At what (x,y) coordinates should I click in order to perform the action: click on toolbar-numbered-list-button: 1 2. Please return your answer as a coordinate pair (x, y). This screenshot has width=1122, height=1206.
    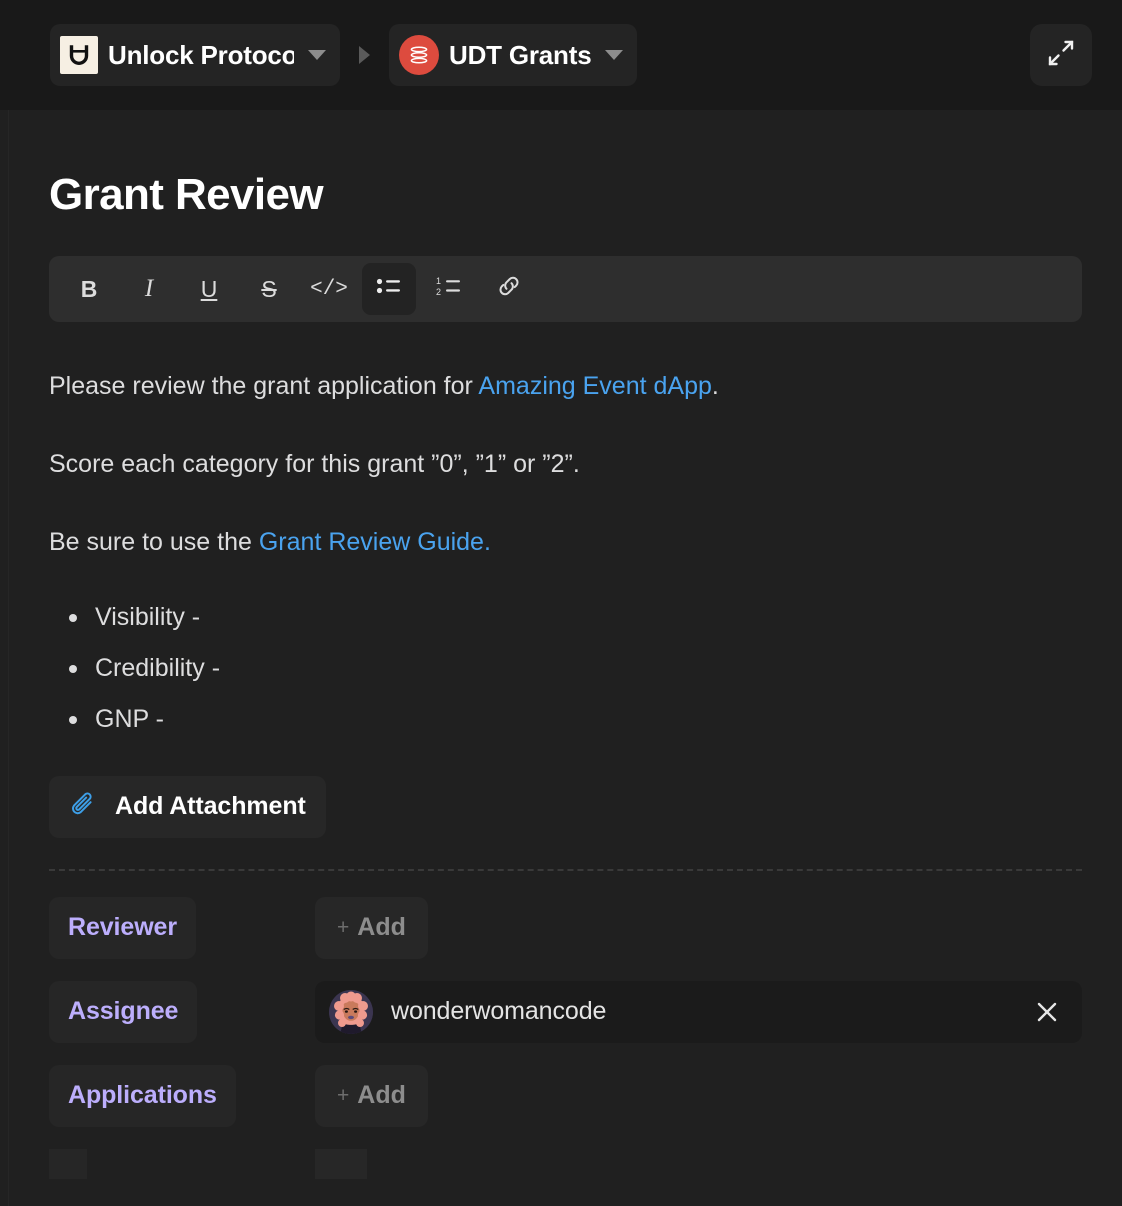
    Looking at the image, I should click on (449, 289).